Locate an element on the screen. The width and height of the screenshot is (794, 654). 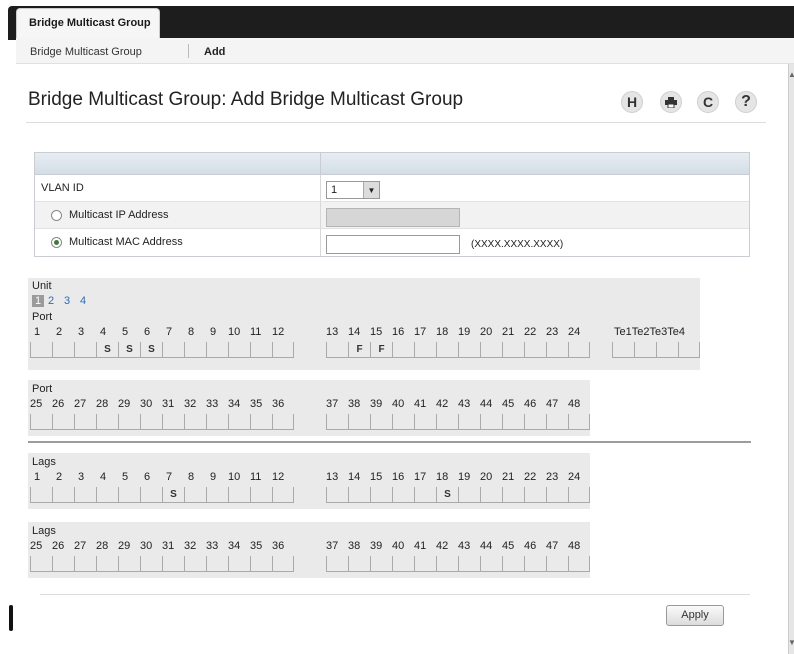
unit-option: 1 is located at coordinates (38, 301).